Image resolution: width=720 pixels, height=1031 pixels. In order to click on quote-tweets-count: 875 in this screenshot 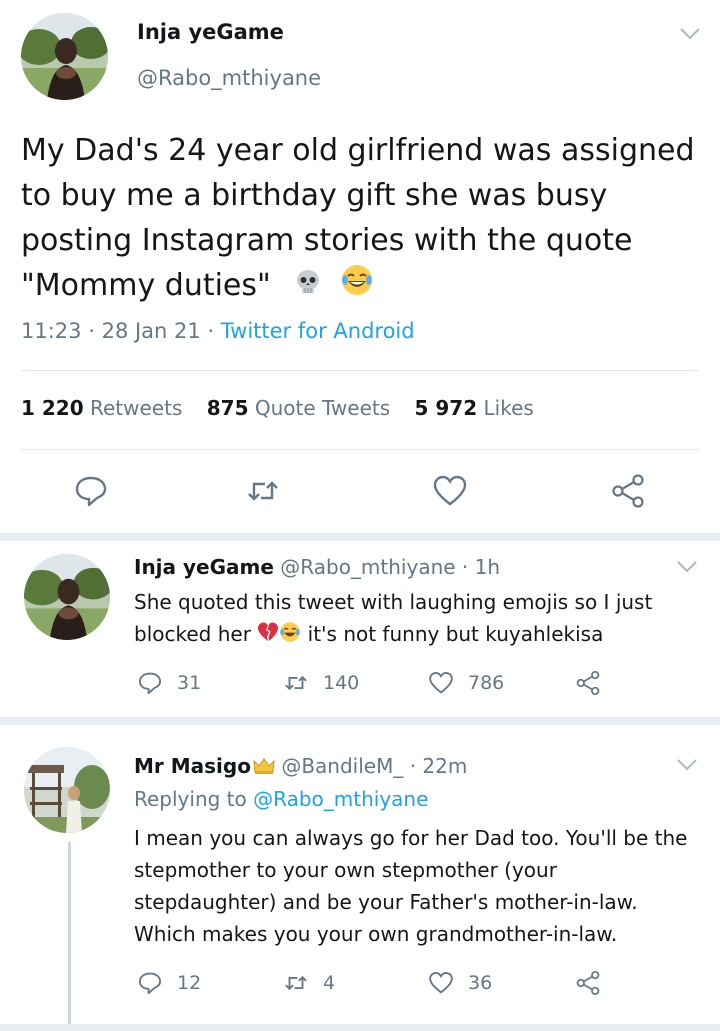, I will do `click(227, 408)`.